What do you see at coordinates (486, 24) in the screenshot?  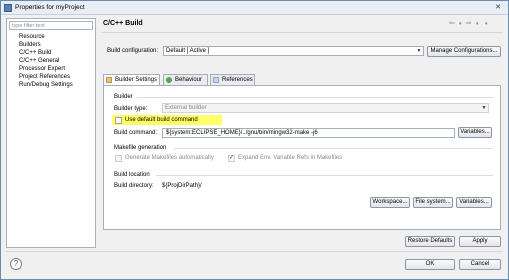 I see `menu-icon: ▾` at bounding box center [486, 24].